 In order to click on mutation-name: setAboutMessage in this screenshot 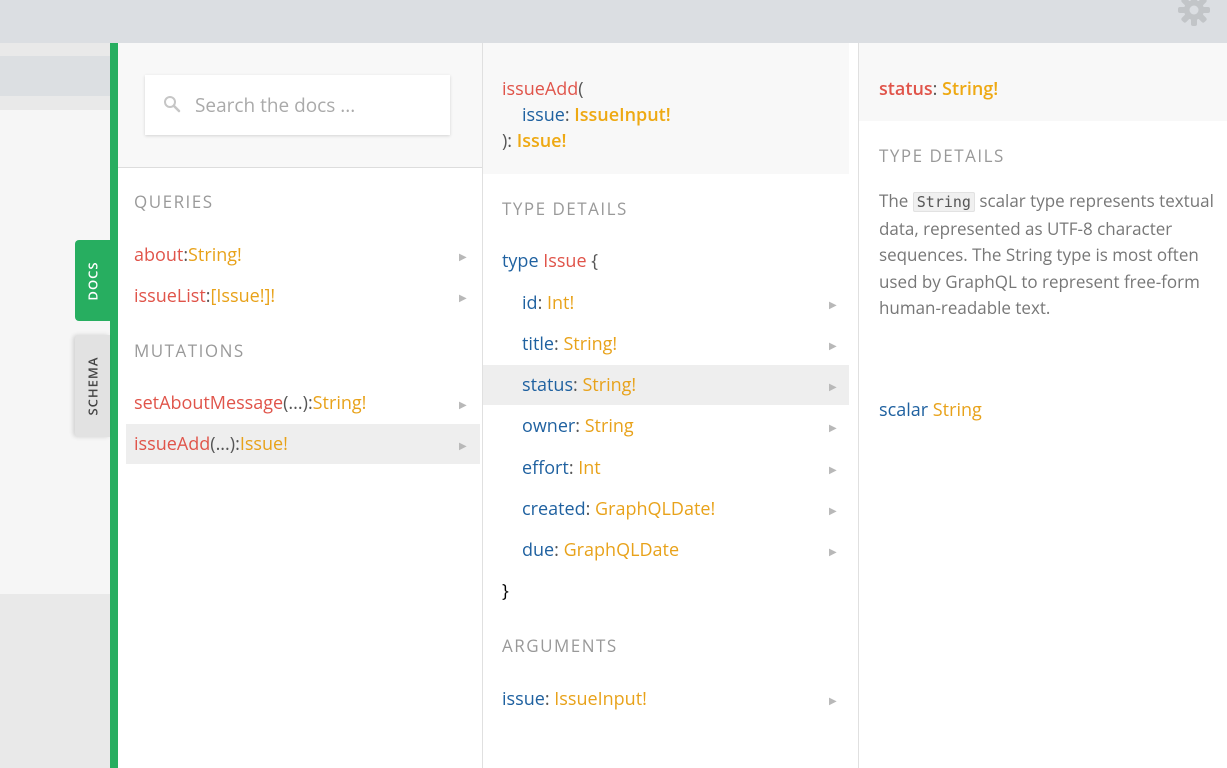, I will do `click(209, 403)`.